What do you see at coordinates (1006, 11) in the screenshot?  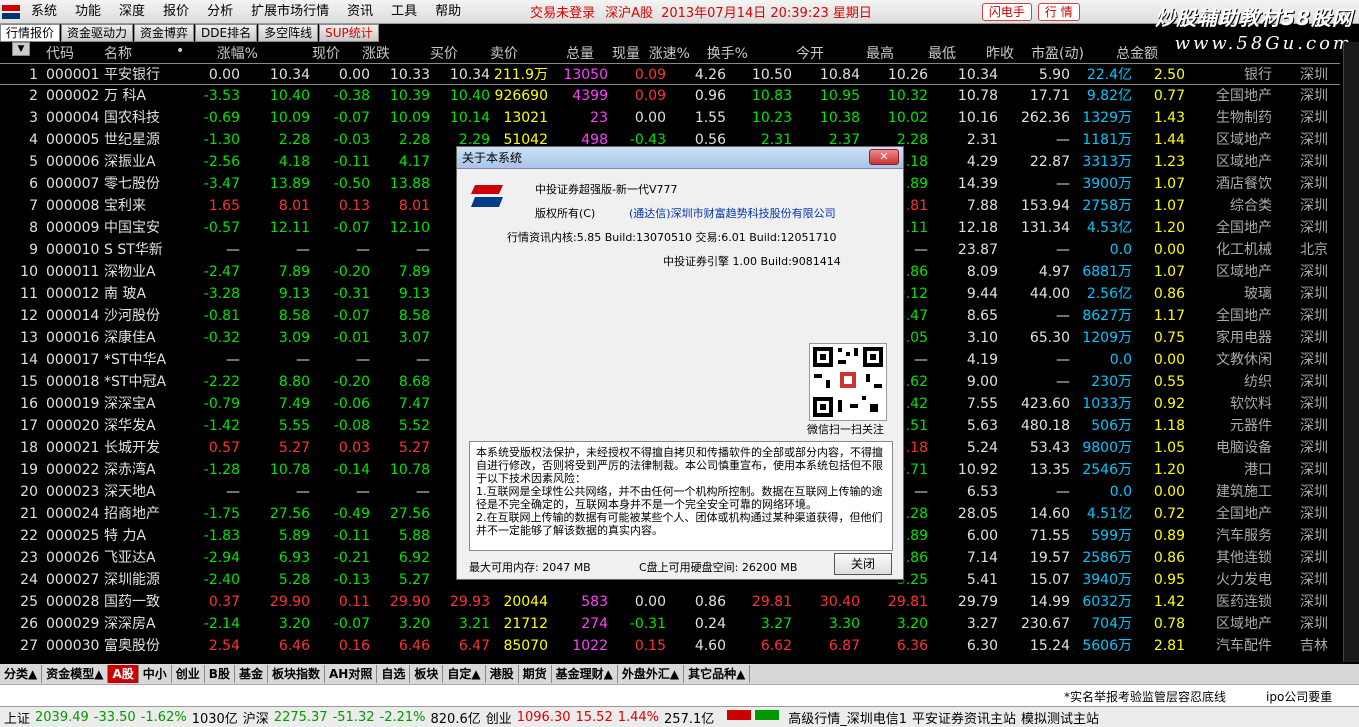 I see `flash-trade-button: 闪电手` at bounding box center [1006, 11].